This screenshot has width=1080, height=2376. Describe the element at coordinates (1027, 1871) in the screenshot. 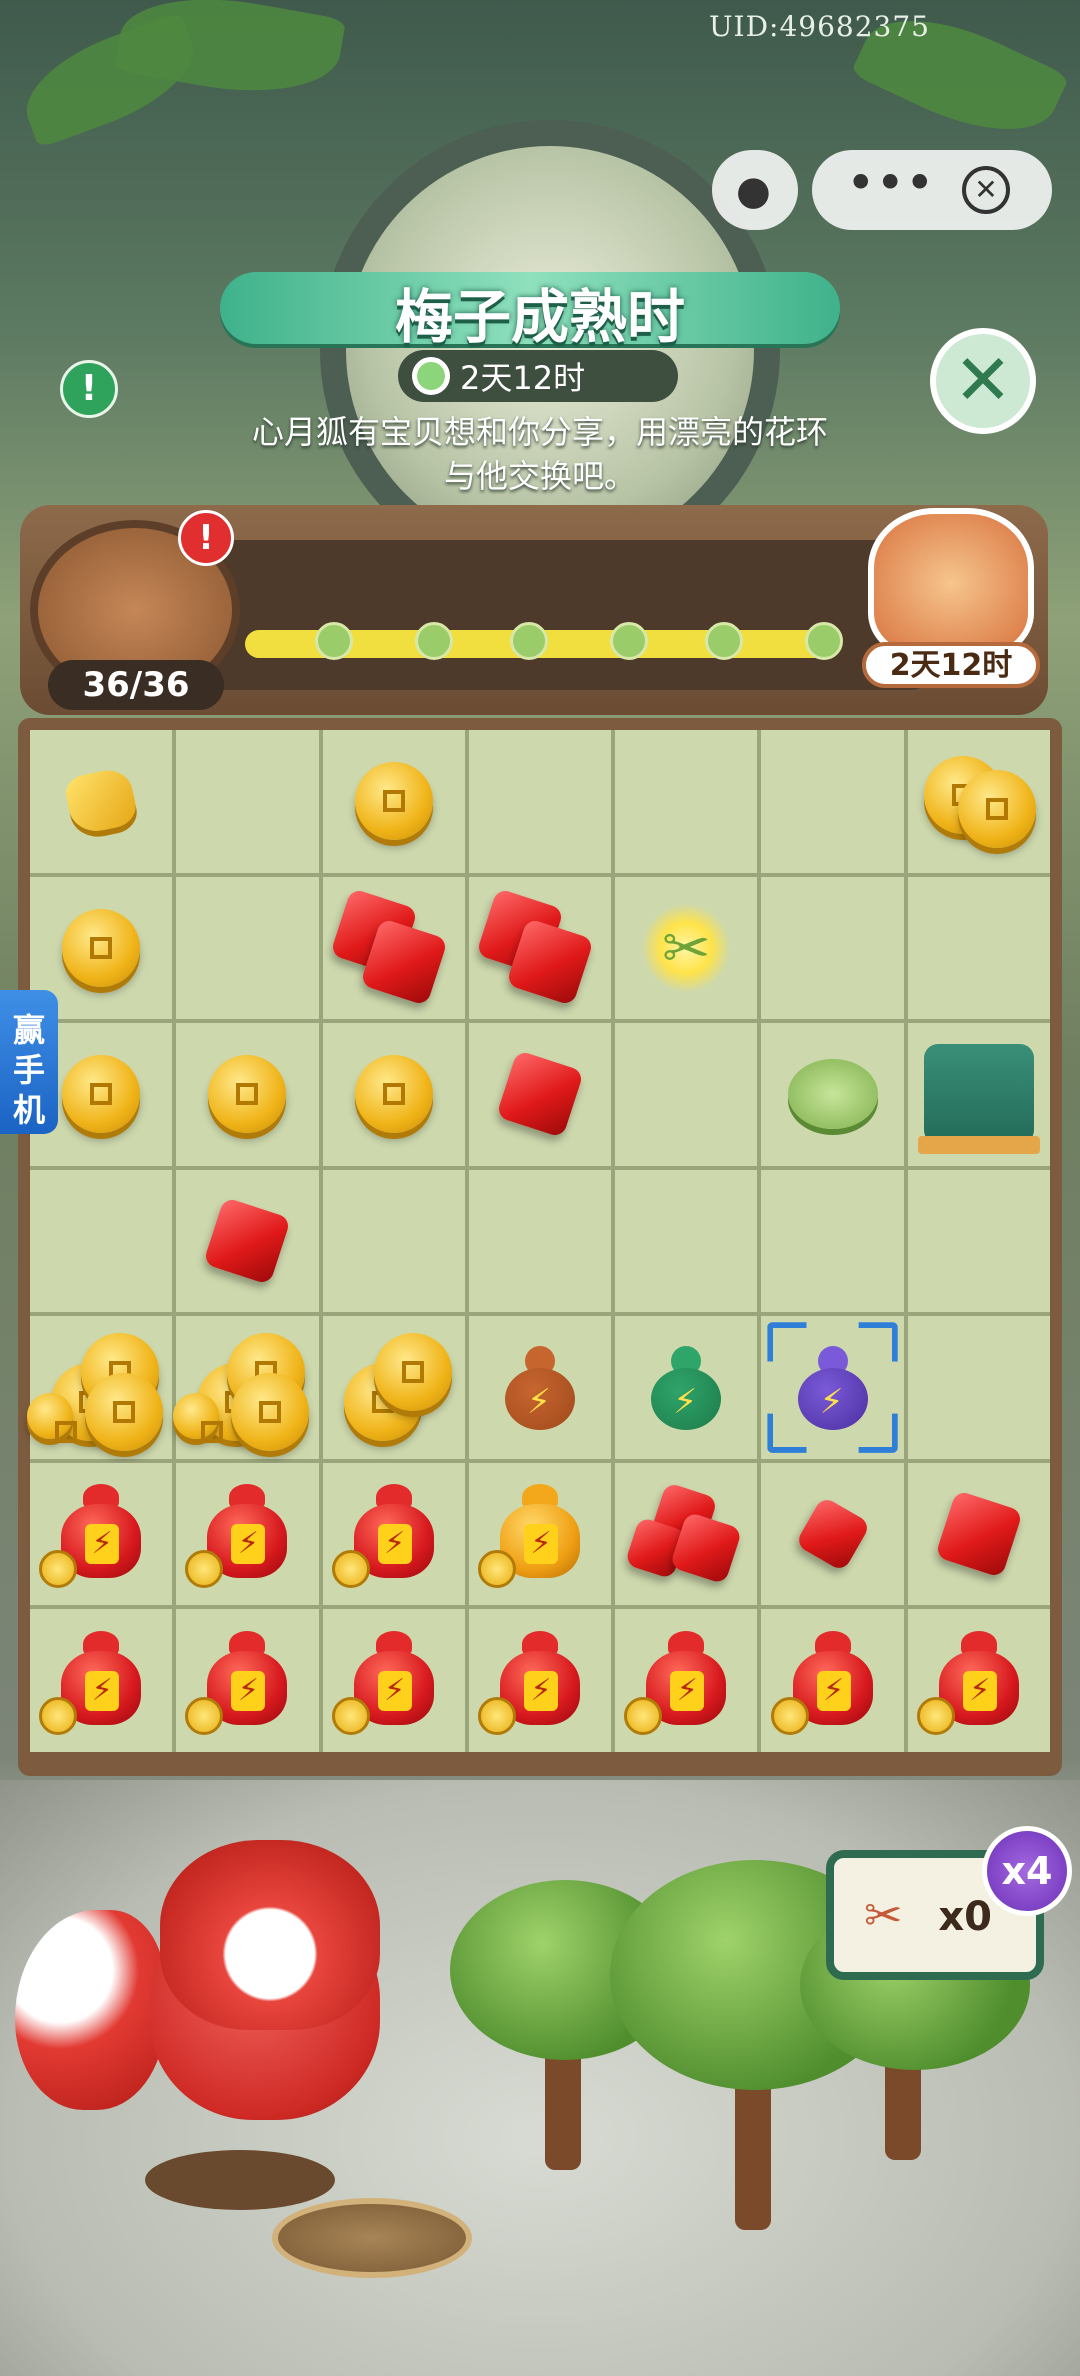

I see `multiplier-badge: x4` at that location.